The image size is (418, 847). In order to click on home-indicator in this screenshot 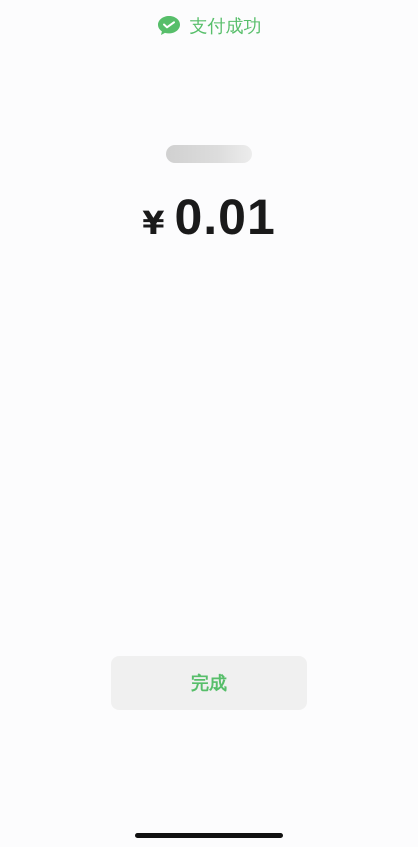, I will do `click(209, 835)`.